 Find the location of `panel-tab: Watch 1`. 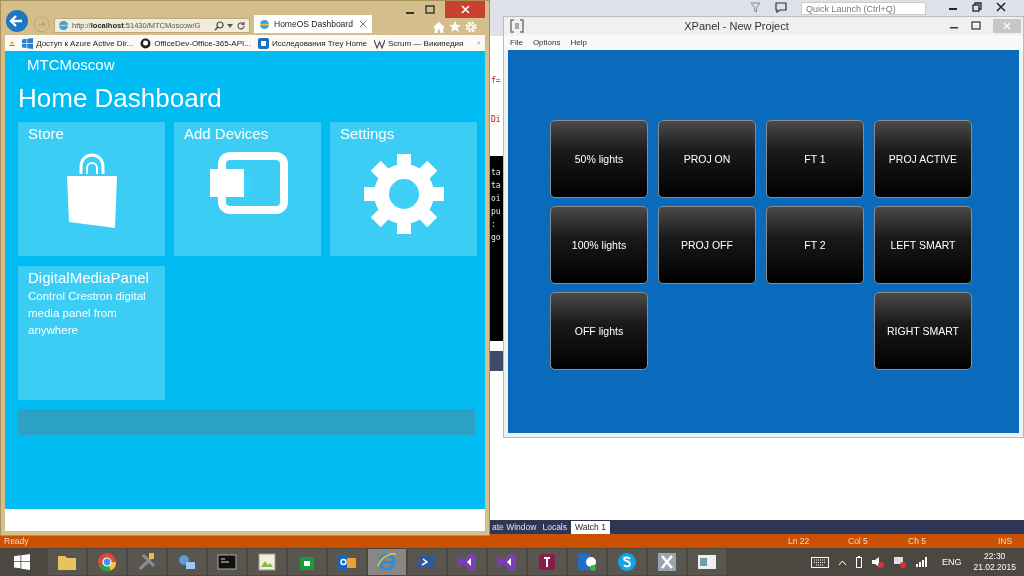

panel-tab: Watch 1 is located at coordinates (590, 527).